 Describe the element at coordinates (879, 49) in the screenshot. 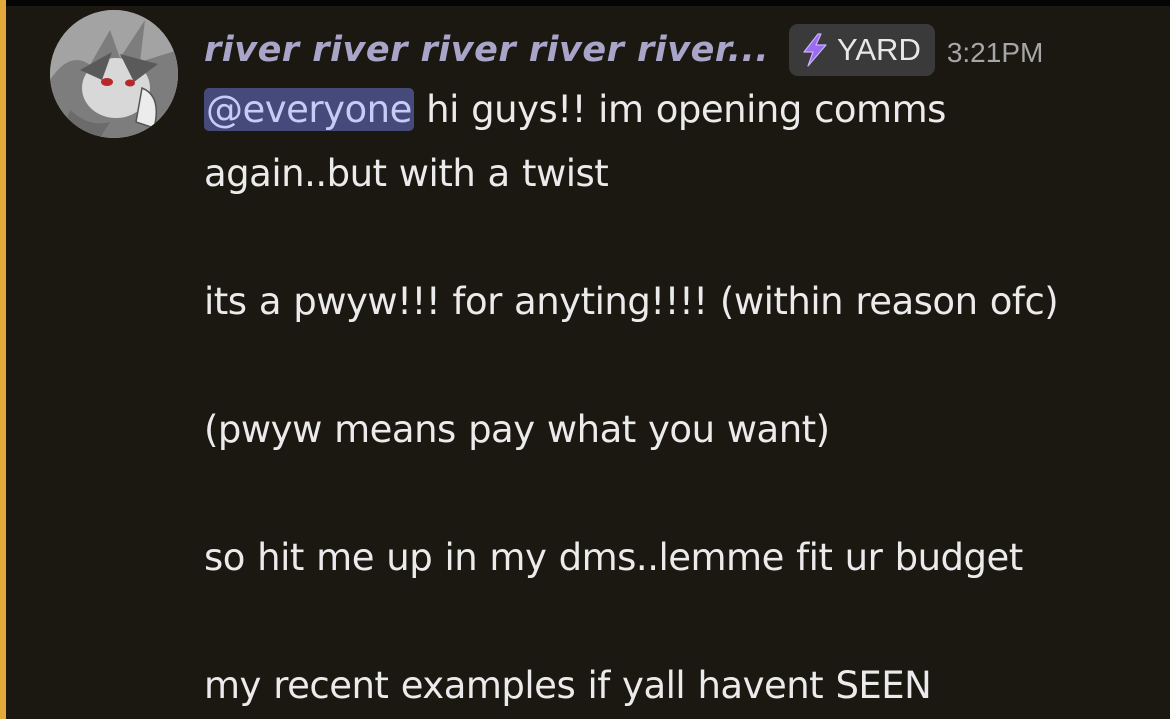

I see `server-tag-label: YARD` at that location.